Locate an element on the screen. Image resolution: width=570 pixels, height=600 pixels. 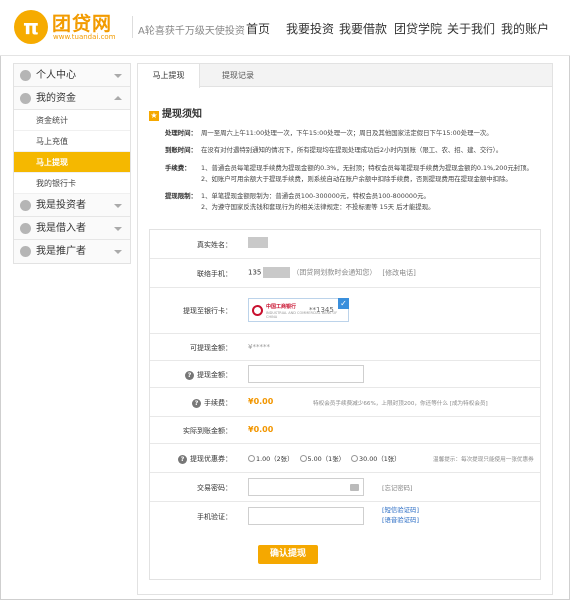
notice-row-label: 到账时间： is located at coordinates (181, 150).